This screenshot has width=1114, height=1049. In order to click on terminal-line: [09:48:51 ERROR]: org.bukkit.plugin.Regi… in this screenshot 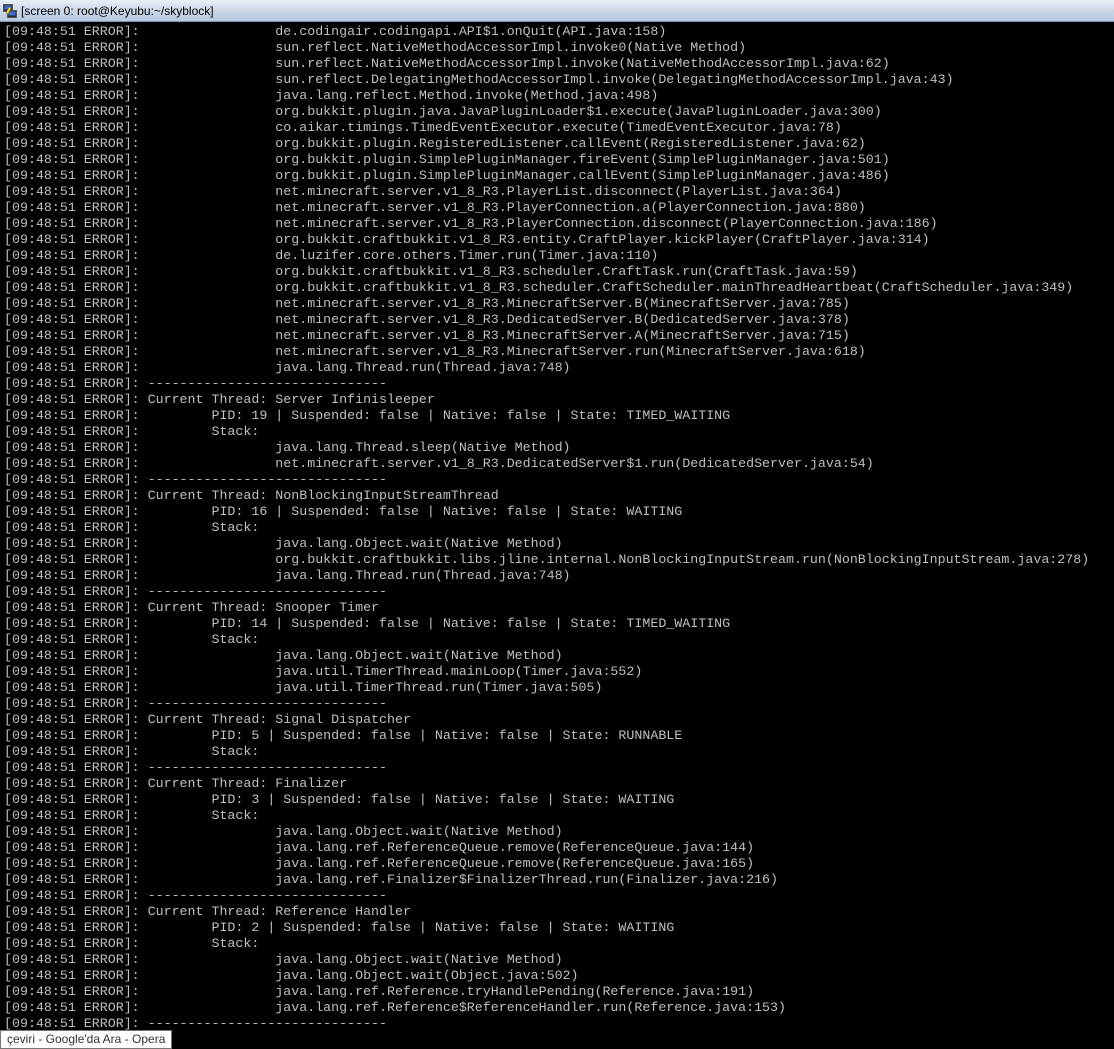, I will do `click(435, 143)`.